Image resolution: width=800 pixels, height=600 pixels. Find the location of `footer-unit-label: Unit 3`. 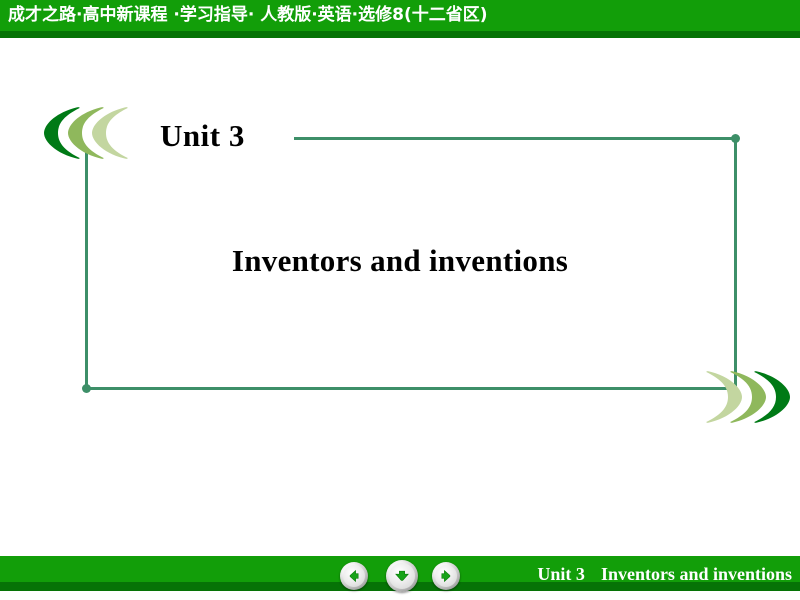

footer-unit-label: Unit 3 is located at coordinates (561, 574).